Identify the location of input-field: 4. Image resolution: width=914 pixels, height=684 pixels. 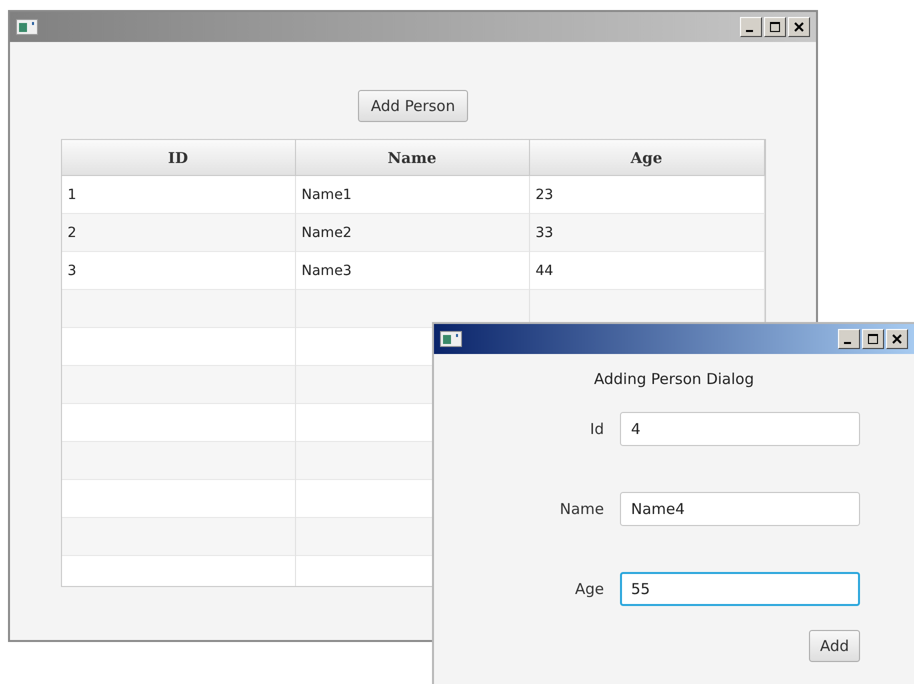
(740, 429).